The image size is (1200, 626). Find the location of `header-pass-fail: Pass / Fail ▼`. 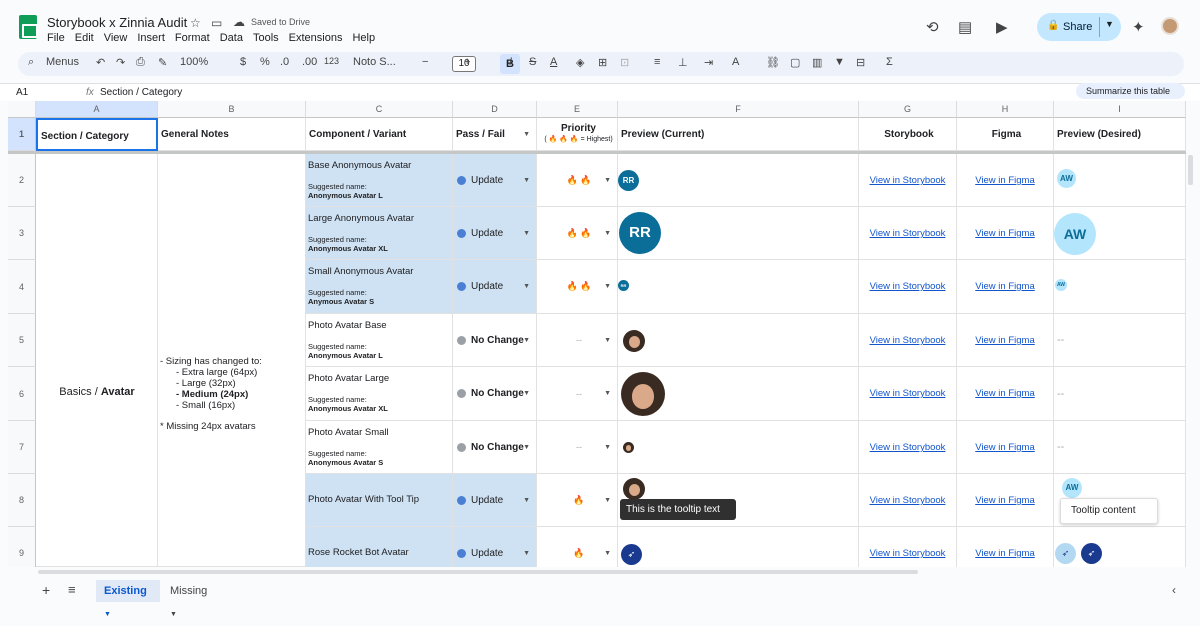

header-pass-fail: Pass / Fail ▼ is located at coordinates (495, 134).